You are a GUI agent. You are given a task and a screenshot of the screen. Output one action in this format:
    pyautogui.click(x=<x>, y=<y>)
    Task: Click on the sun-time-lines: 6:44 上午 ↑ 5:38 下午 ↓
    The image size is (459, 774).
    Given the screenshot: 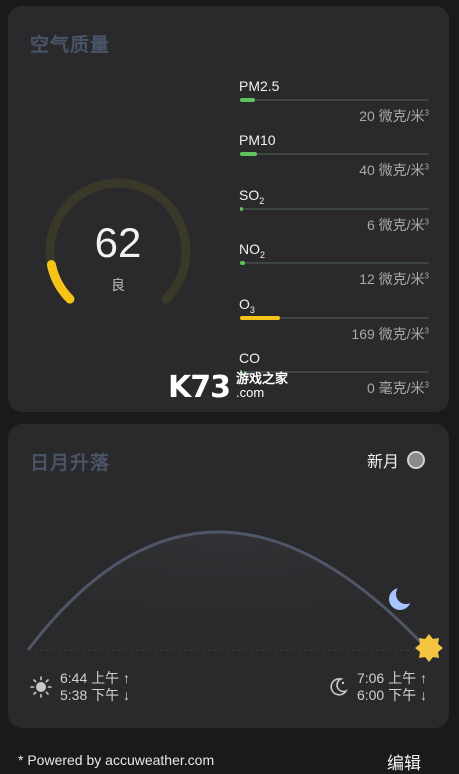 What is the action you would take?
    pyautogui.click(x=95, y=687)
    